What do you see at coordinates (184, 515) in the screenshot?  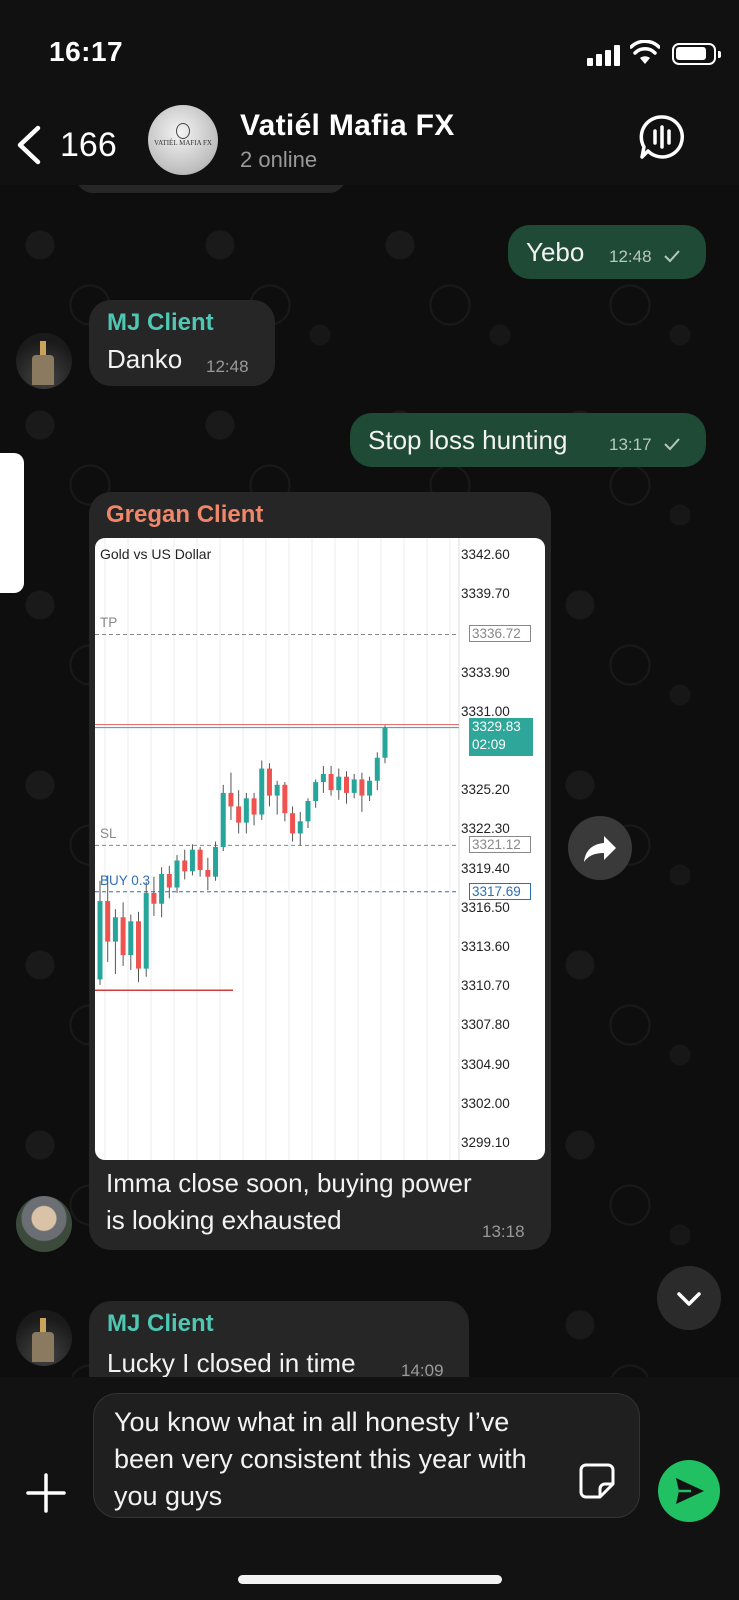 I see `sender-name: Gregan Client` at bounding box center [184, 515].